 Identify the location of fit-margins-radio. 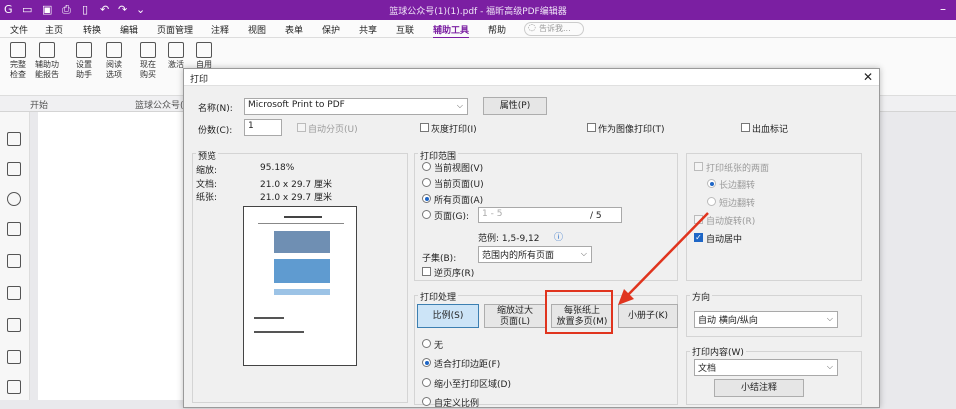
(426, 362).